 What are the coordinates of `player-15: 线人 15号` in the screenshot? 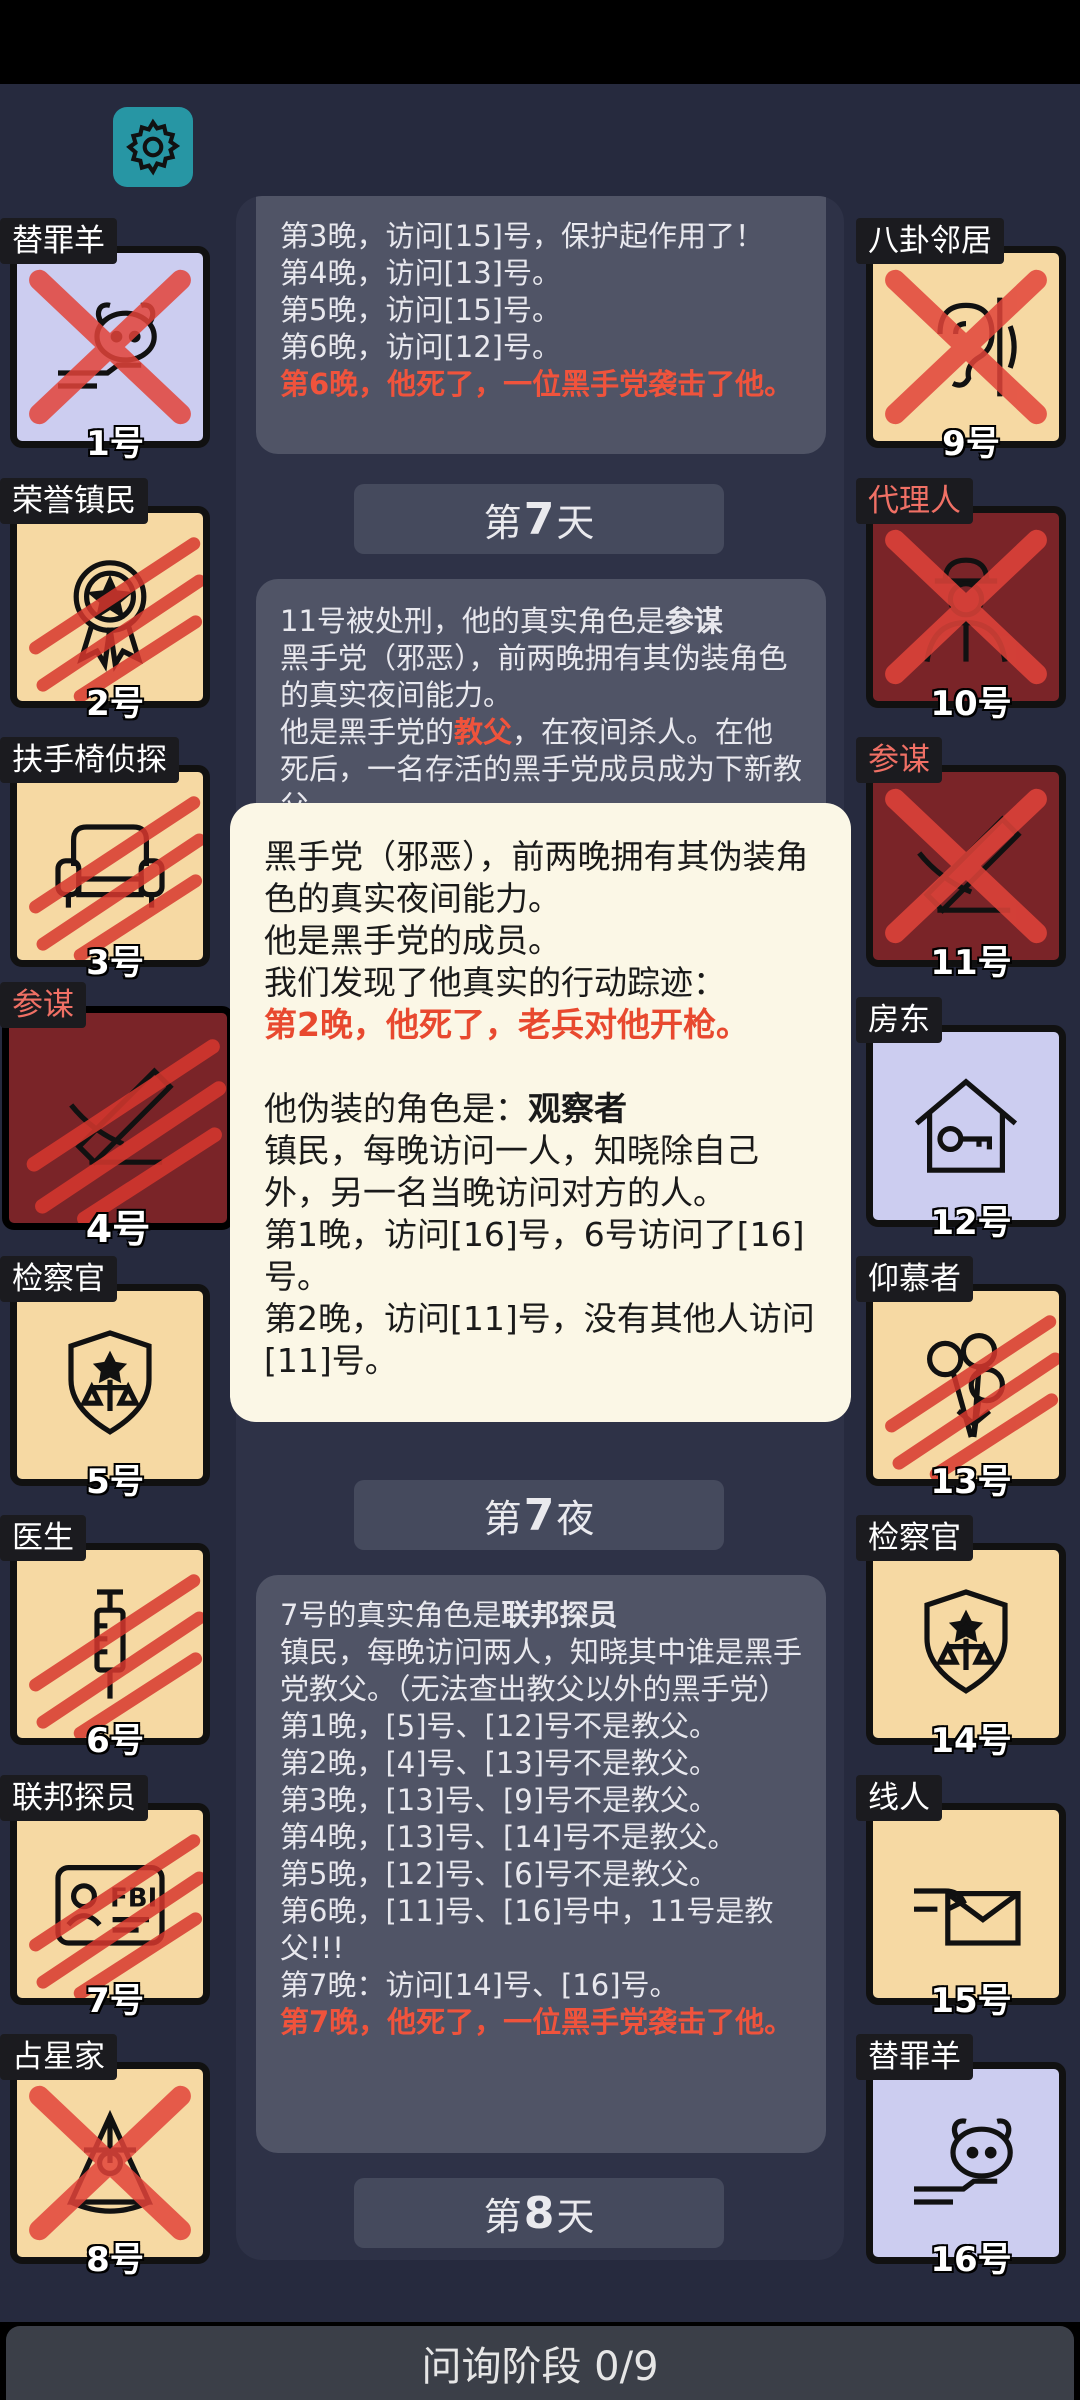 It's located at (961, 1898).